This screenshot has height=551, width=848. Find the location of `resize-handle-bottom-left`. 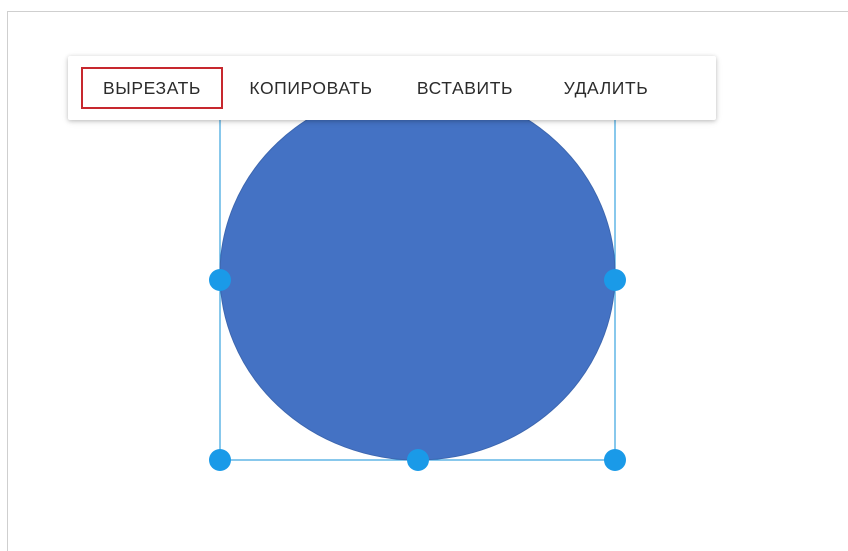

resize-handle-bottom-left is located at coordinates (220, 460).